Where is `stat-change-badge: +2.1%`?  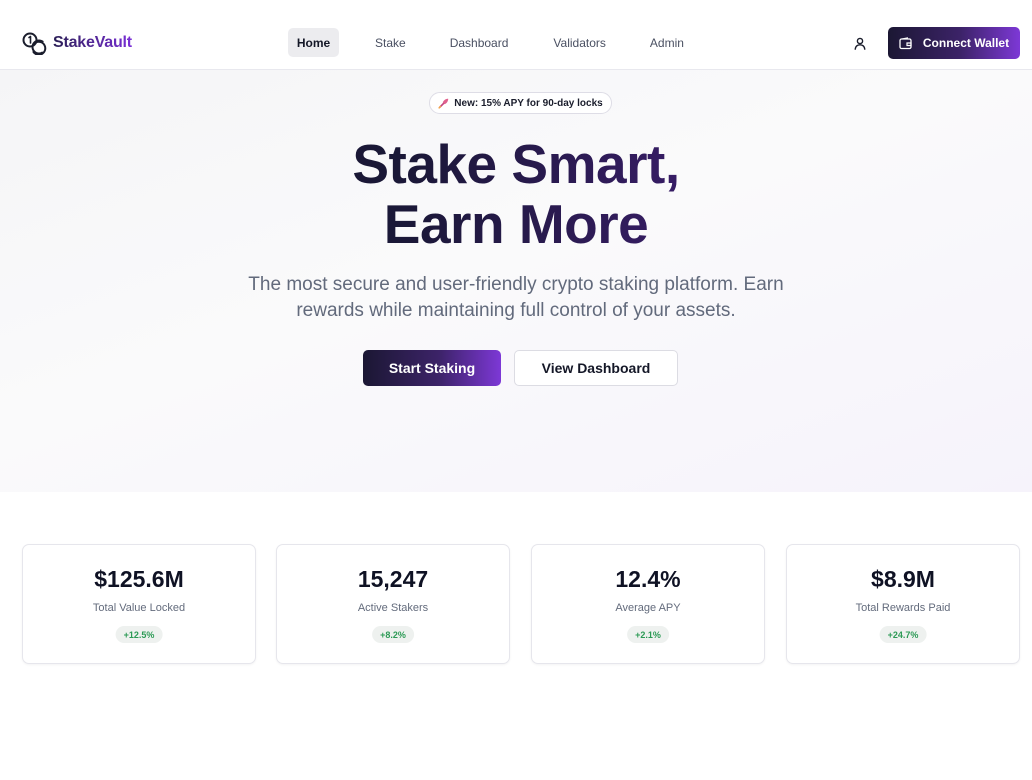 stat-change-badge: +2.1% is located at coordinates (648, 634).